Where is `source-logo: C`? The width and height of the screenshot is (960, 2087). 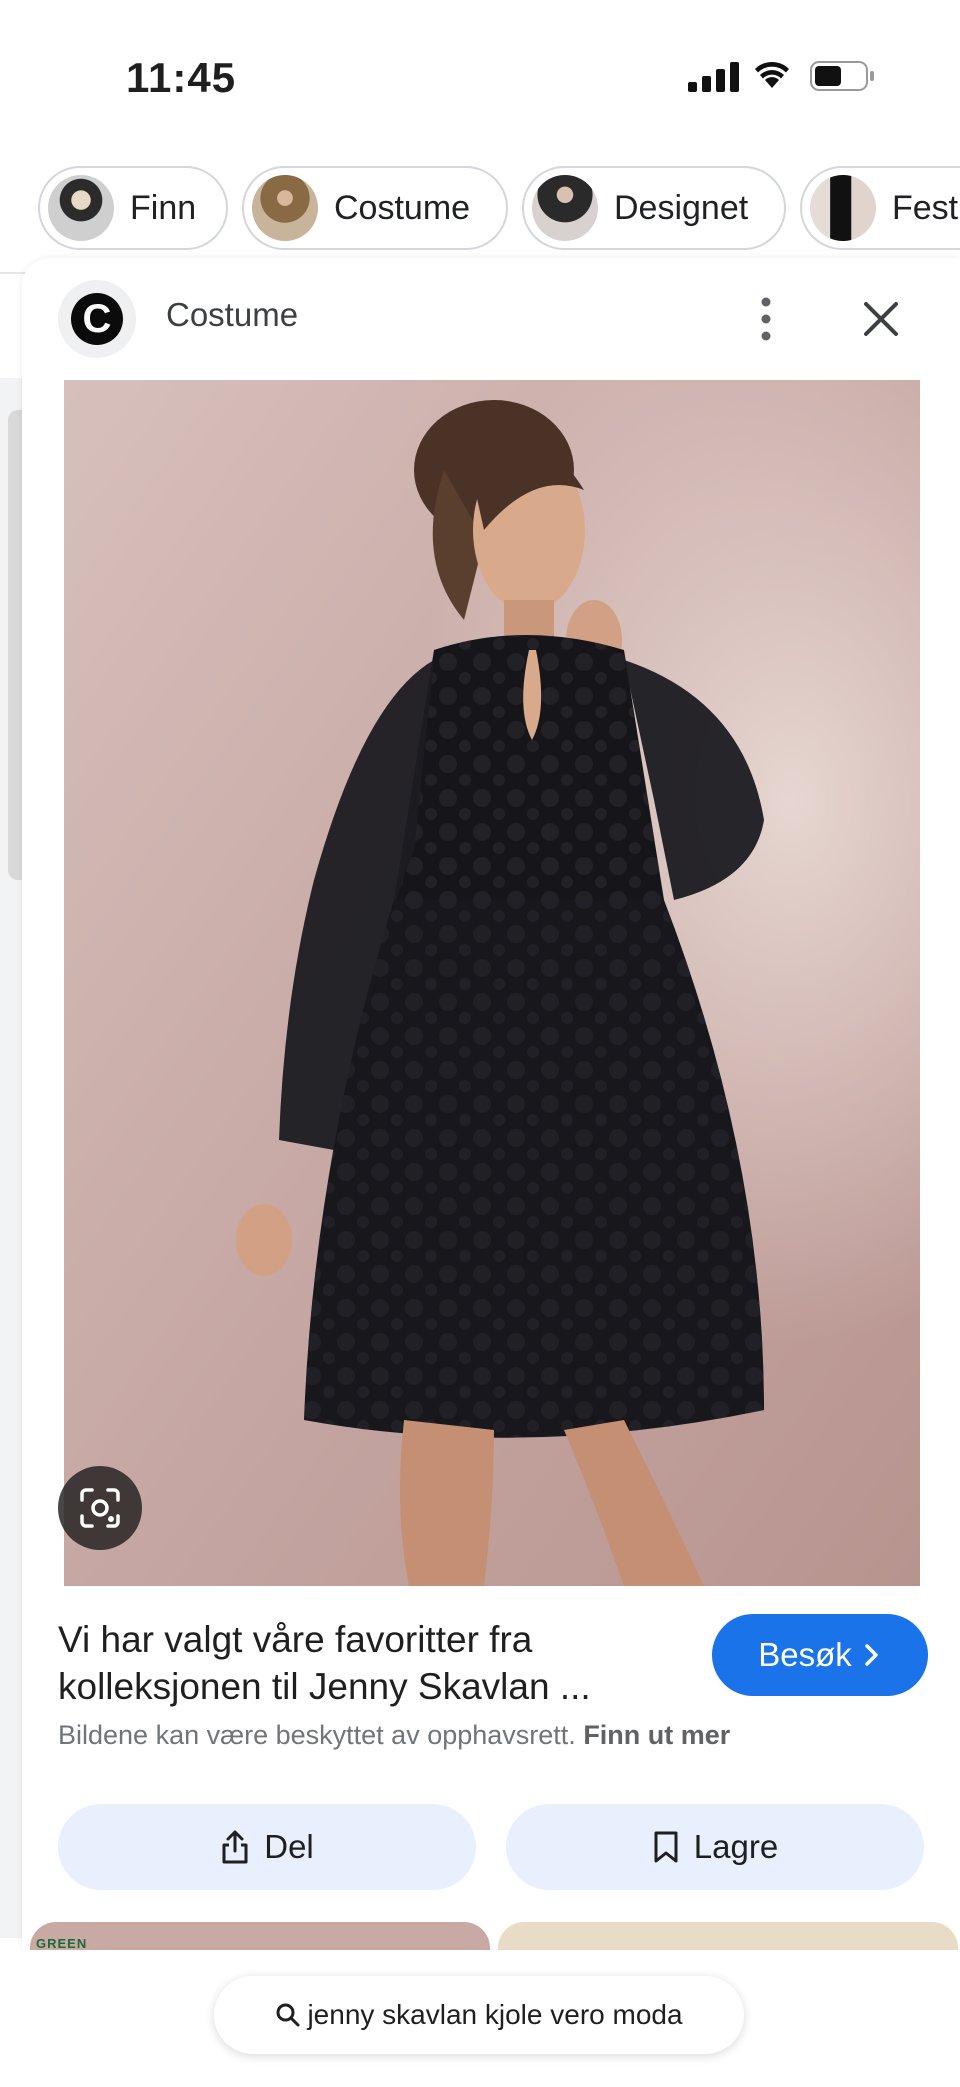 source-logo: C is located at coordinates (97, 319).